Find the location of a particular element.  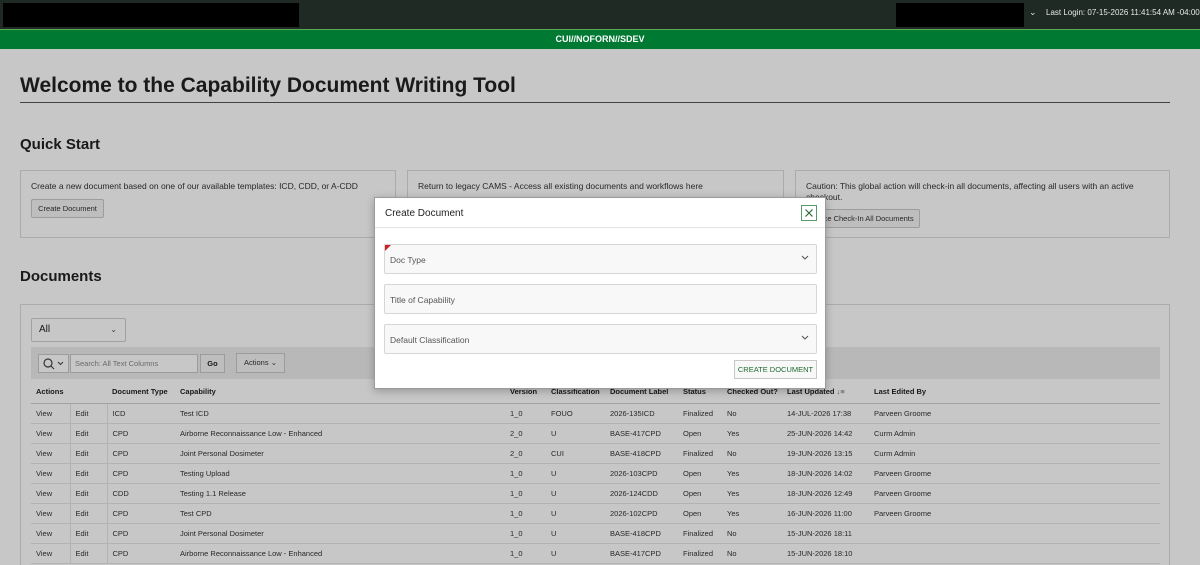

redacted-app-name is located at coordinates (151, 15).